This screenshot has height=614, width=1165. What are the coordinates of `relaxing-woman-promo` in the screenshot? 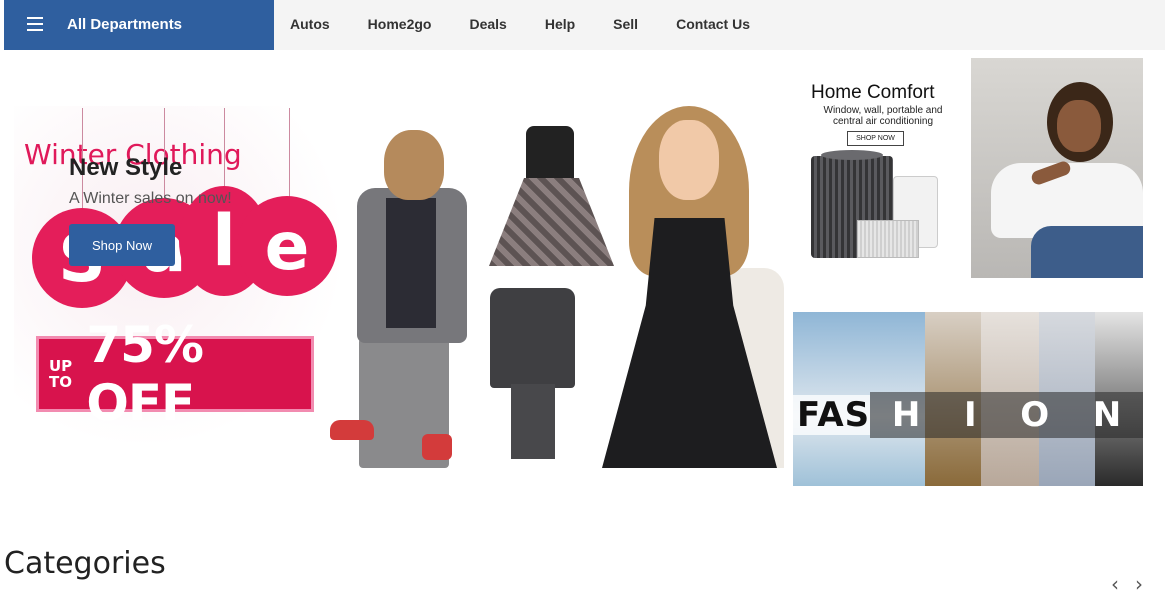 It's located at (1057, 168).